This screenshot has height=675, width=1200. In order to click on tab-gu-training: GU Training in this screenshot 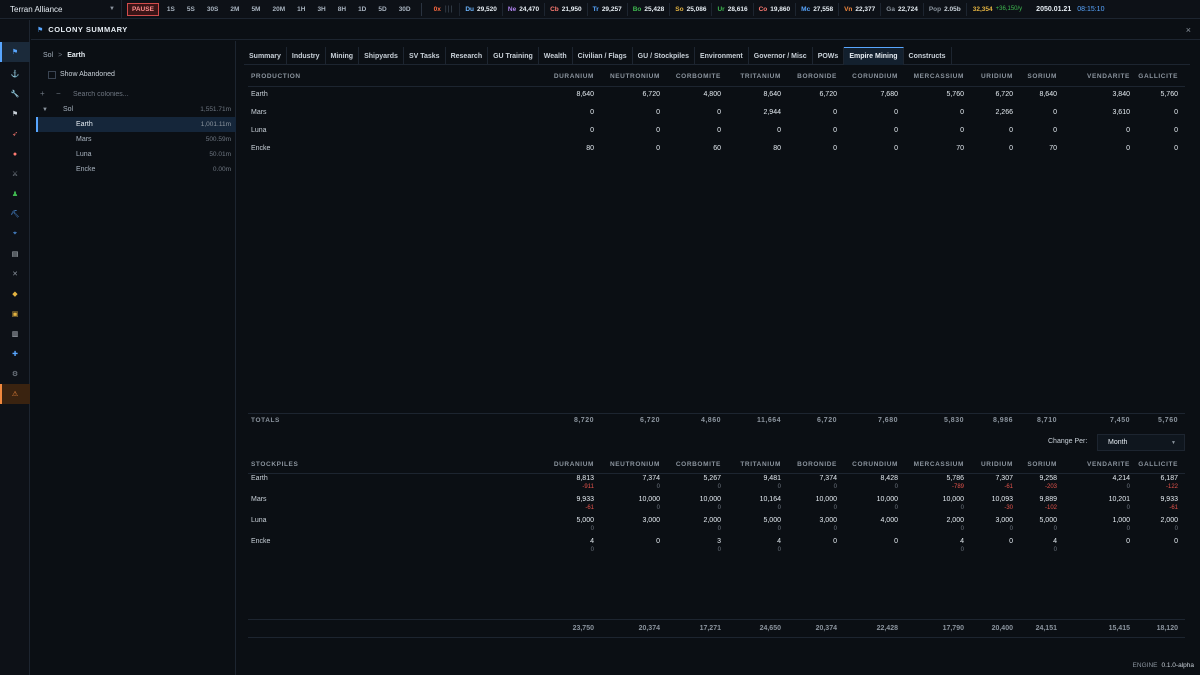, I will do `click(513, 56)`.